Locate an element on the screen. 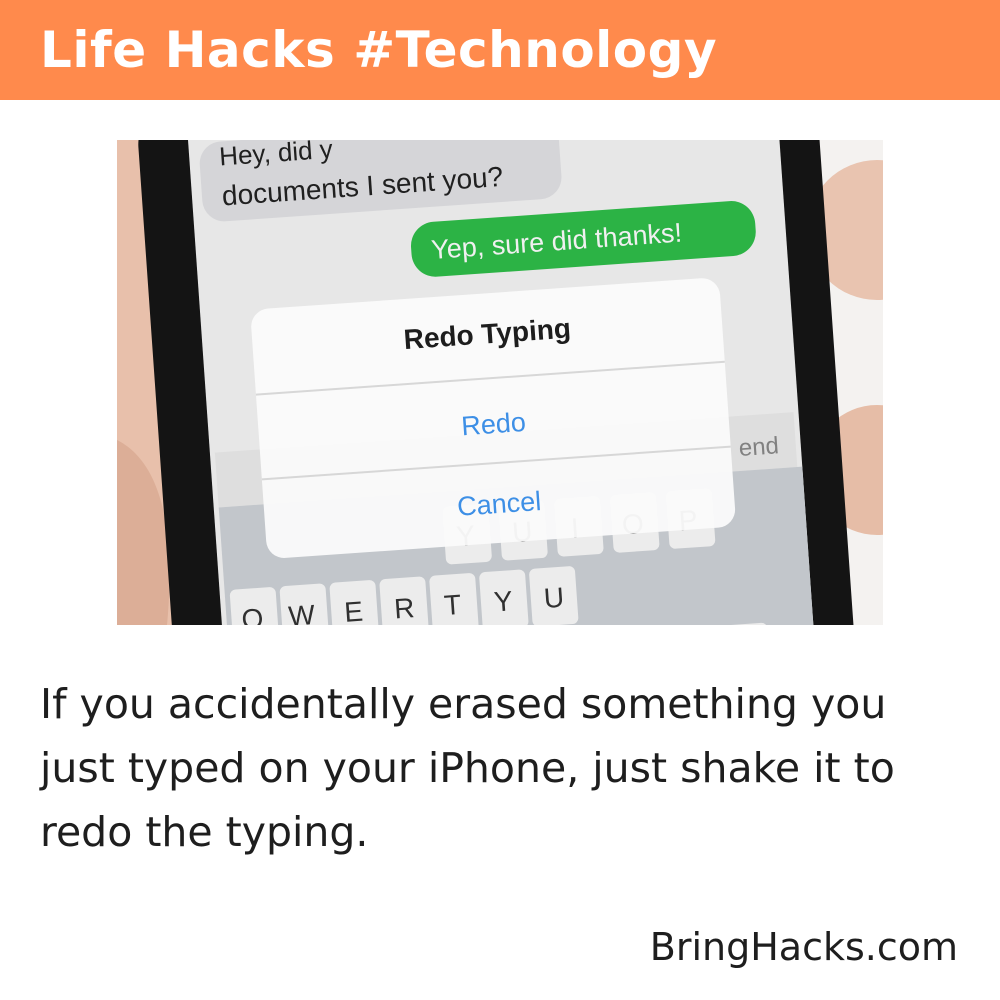 Image resolution: width=1000 pixels, height=1000 pixels. page-title: Life Hacks #Technology is located at coordinates (379, 50).